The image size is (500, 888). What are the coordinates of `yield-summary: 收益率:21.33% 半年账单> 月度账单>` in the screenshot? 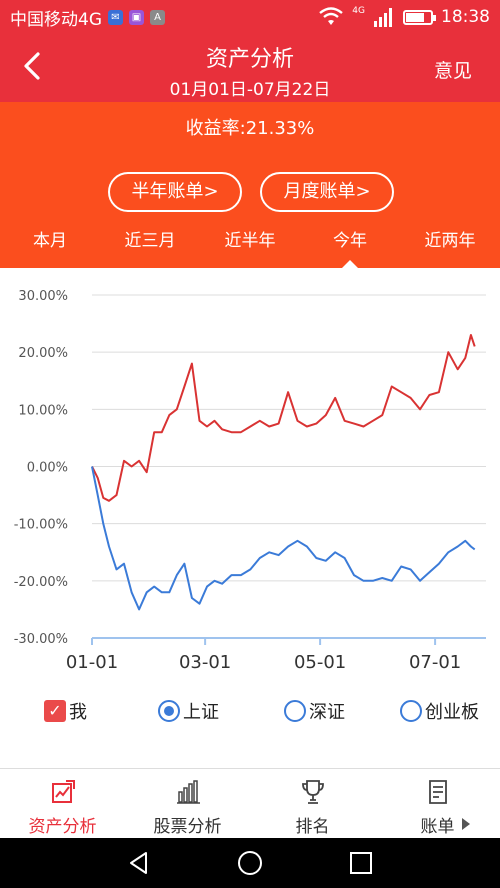 It's located at (250, 158).